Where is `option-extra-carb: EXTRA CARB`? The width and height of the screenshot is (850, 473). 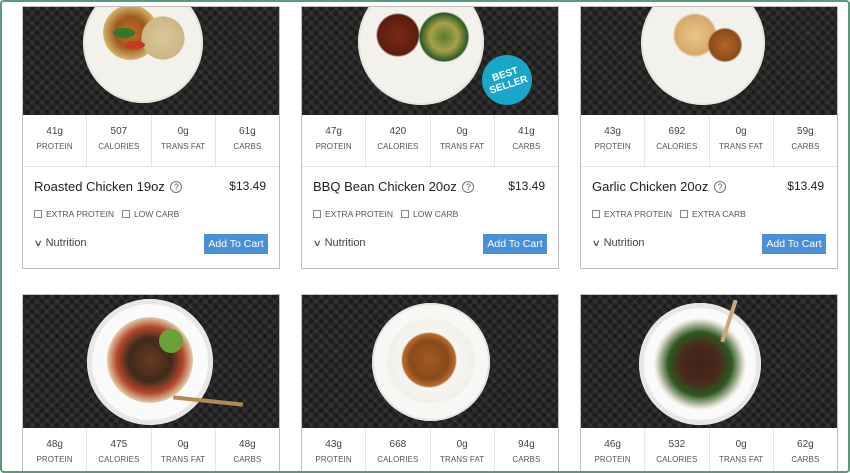
option-extra-carb: EXTRA CARB is located at coordinates (713, 214).